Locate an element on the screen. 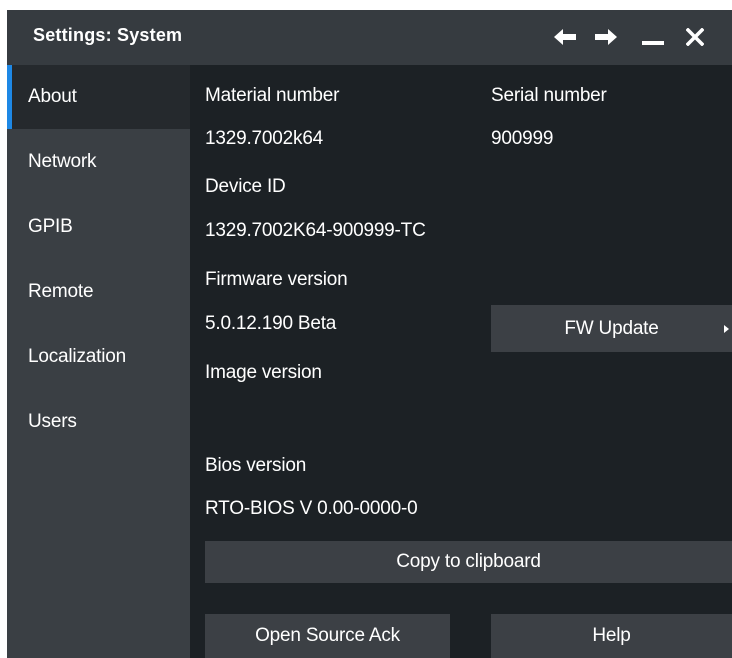  sidebar-item-label: Localization is located at coordinates (77, 356).